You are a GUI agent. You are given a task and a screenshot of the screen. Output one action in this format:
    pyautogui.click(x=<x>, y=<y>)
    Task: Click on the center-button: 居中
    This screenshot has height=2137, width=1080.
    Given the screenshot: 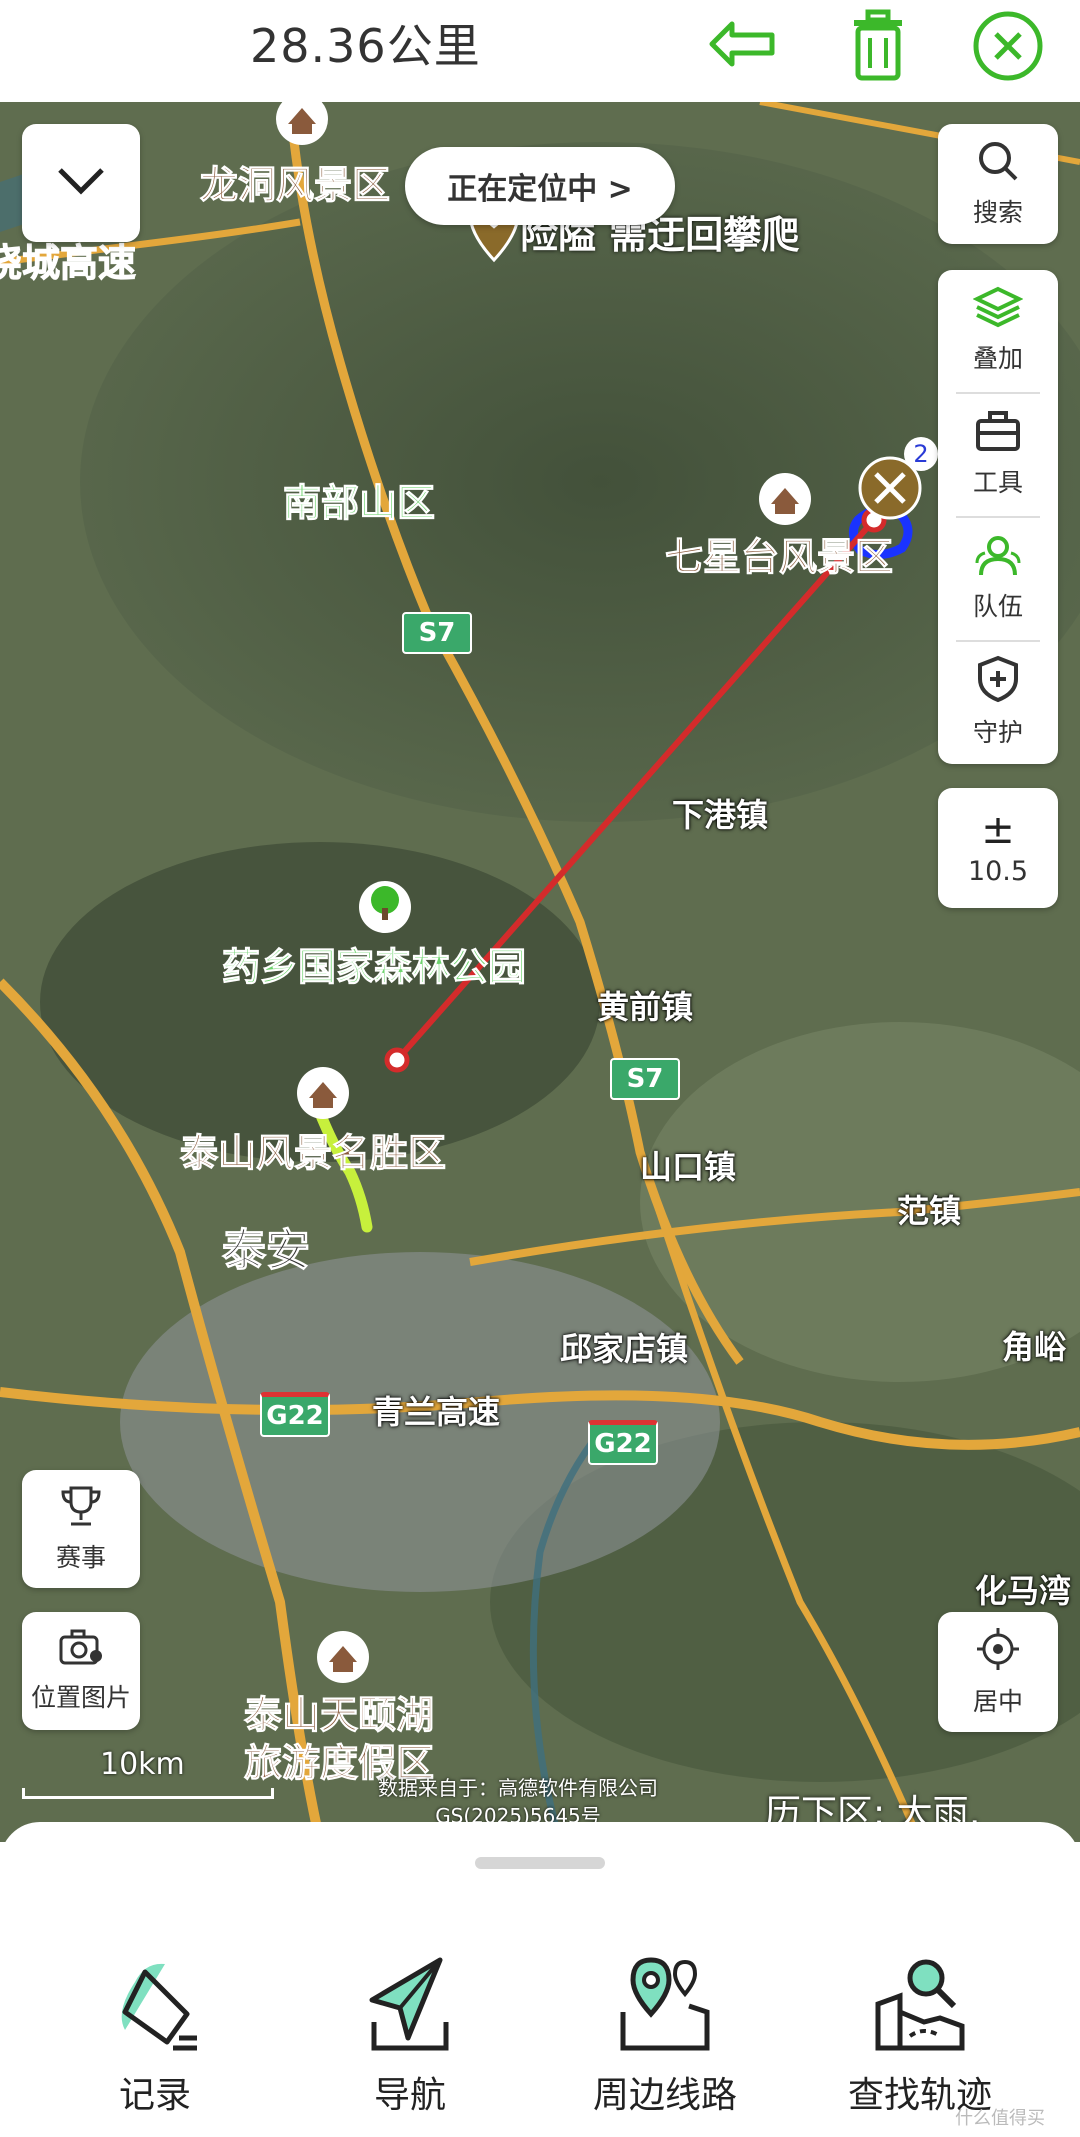 What is the action you would take?
    pyautogui.click(x=998, y=1672)
    